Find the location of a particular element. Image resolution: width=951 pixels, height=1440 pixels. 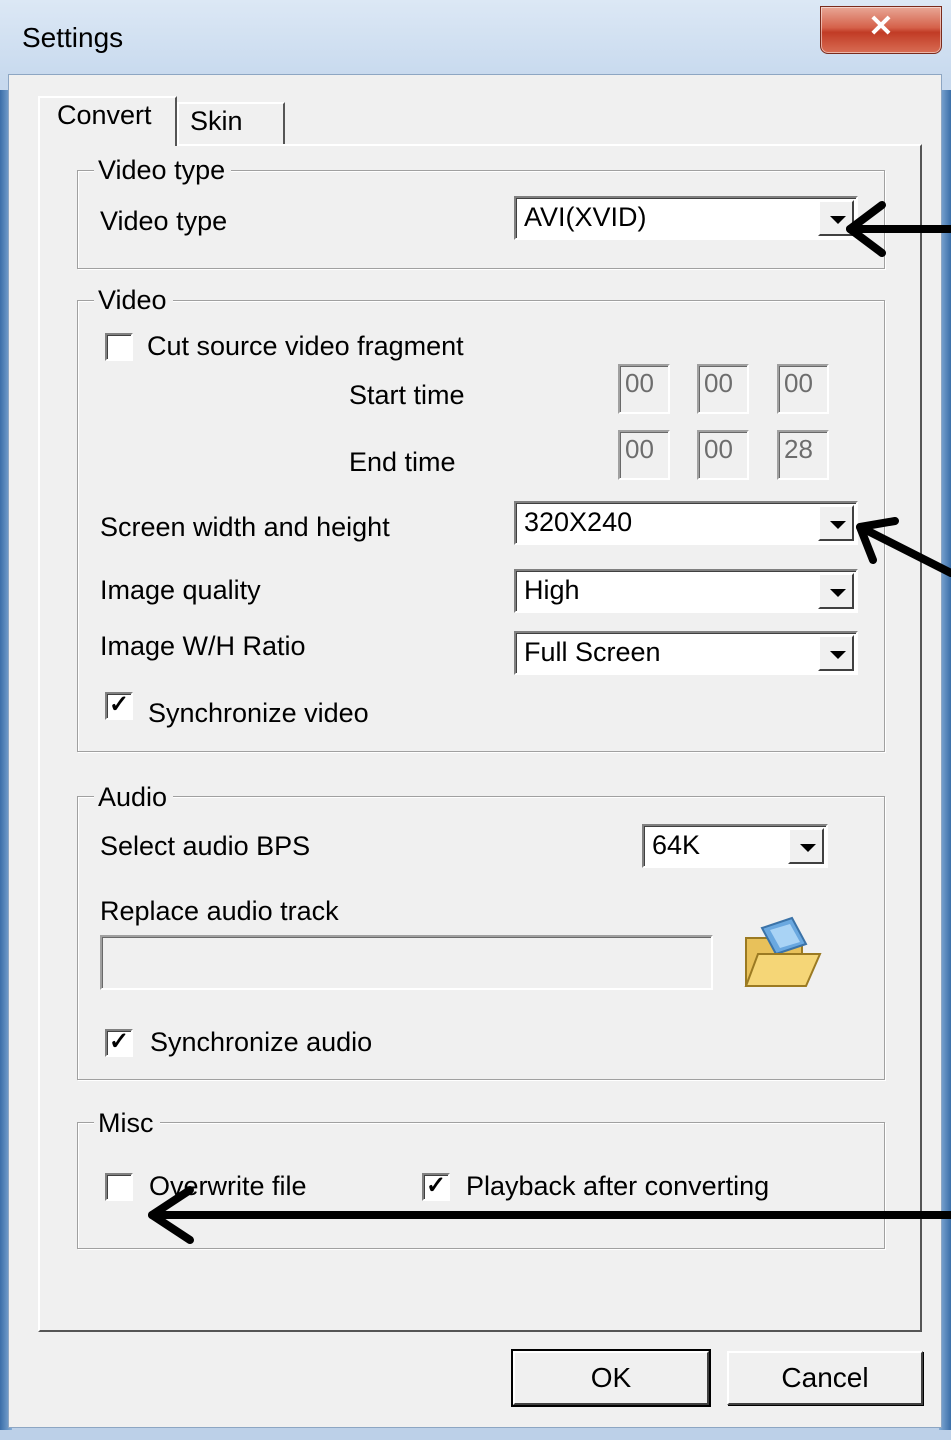

arrow-overwrite is located at coordinates (549, 1215).